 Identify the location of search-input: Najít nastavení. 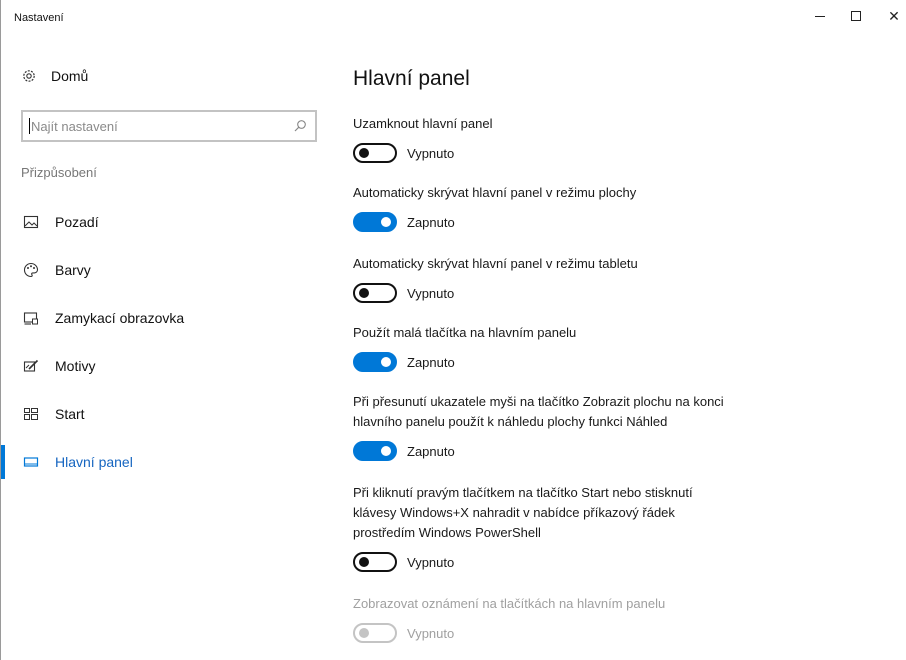
(74, 126).